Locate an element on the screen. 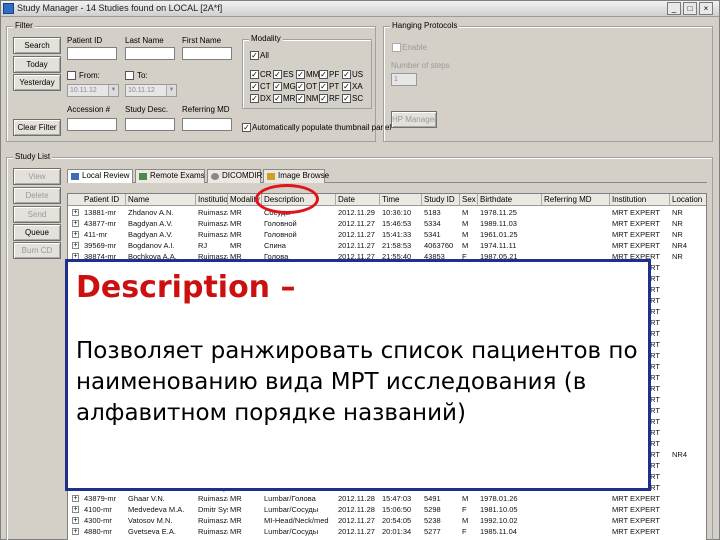  table-cell: 4880-mr is located at coordinates (98, 531).